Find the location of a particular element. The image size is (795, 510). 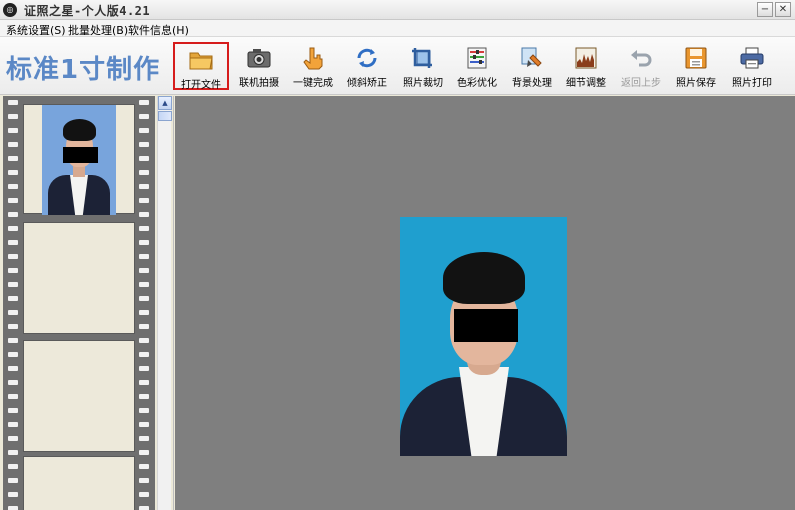

open-file-button: 打开文件 is located at coordinates (201, 66).